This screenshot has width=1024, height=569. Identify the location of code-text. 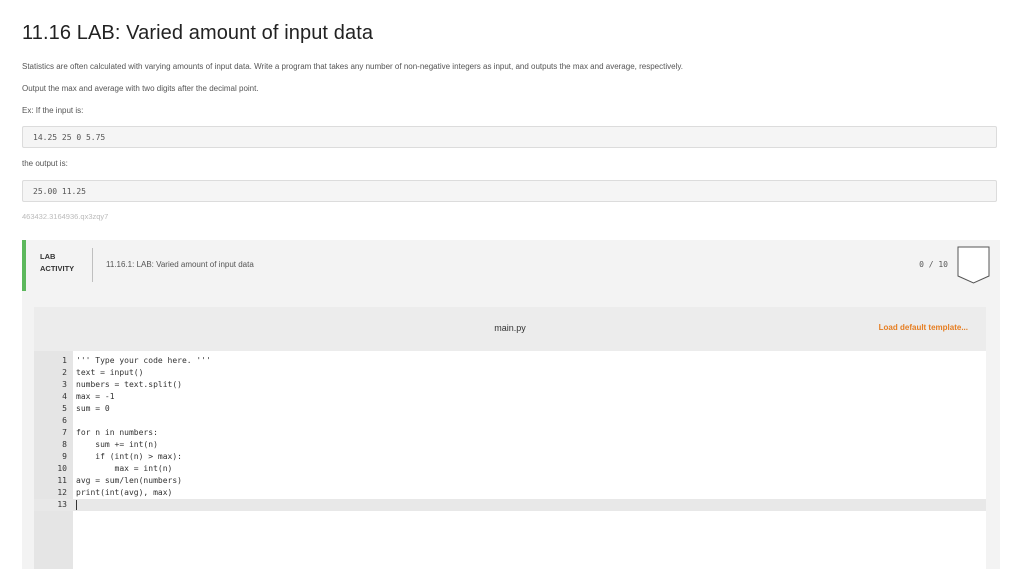
(76, 505).